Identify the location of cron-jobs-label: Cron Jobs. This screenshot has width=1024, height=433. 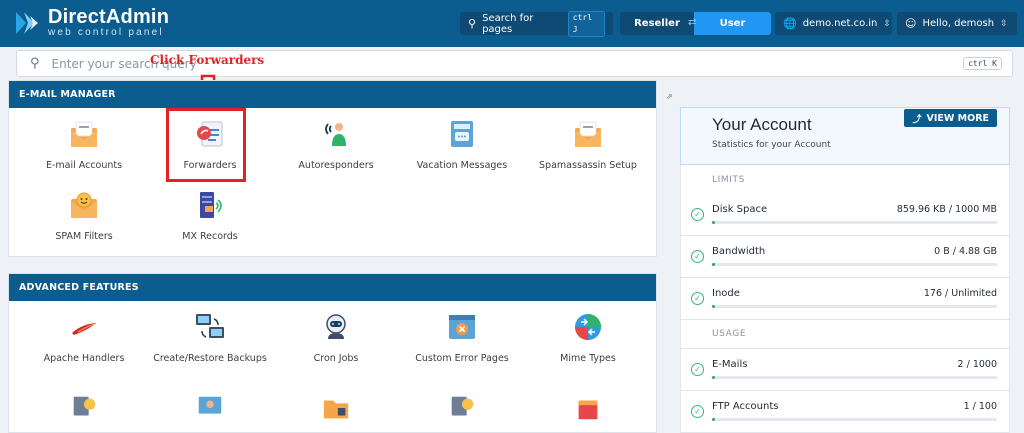
(336, 358).